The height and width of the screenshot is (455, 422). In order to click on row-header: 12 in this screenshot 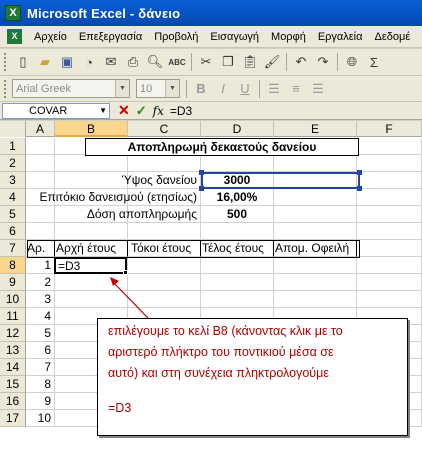, I will do `click(13, 333)`.